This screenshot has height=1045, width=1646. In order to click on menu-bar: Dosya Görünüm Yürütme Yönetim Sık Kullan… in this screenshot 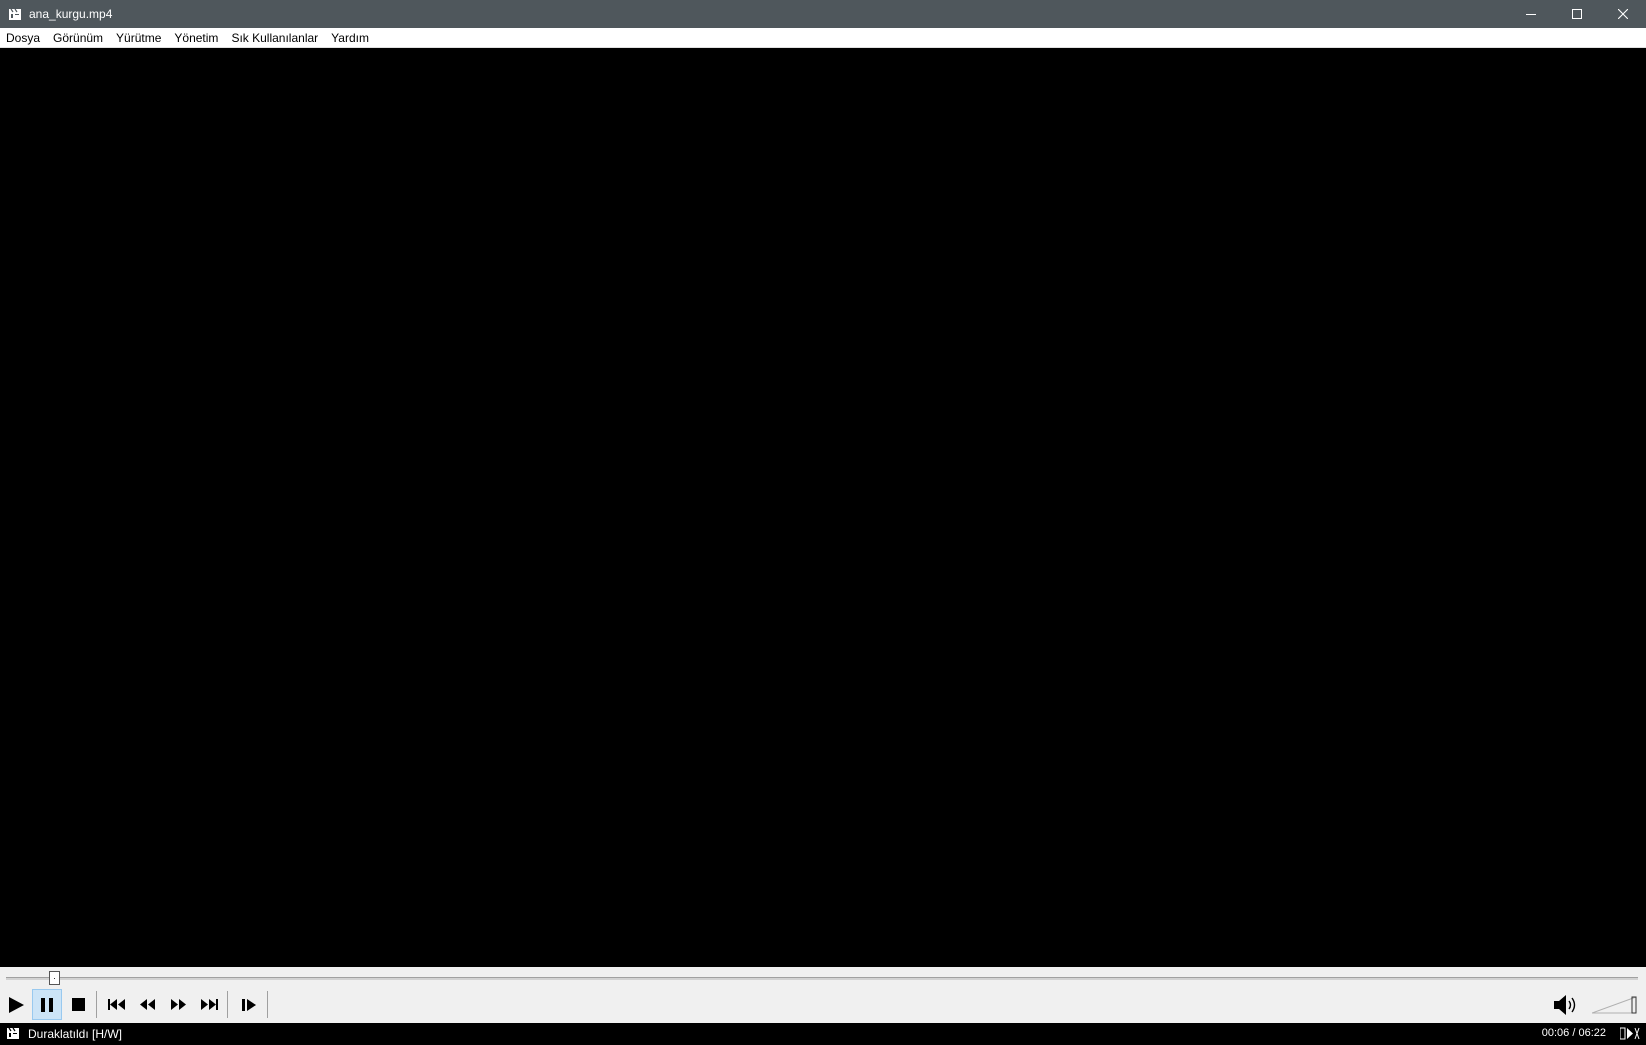, I will do `click(823, 38)`.